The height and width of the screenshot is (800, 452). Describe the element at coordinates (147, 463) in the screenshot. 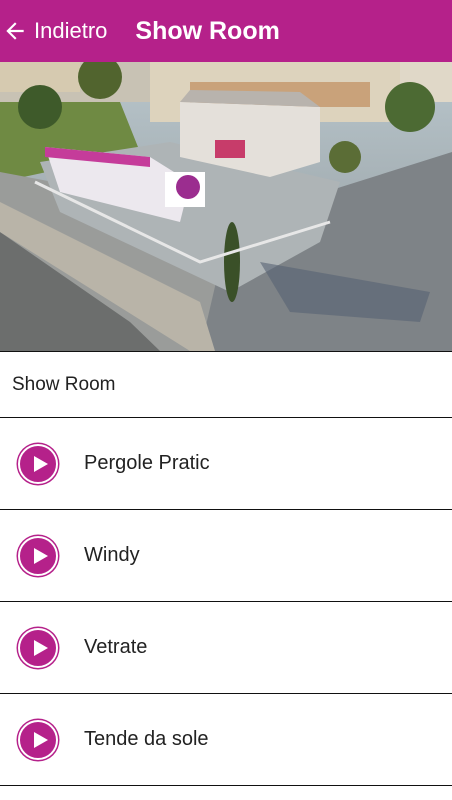

I see `list-item-label: Pergole Pratic` at that location.